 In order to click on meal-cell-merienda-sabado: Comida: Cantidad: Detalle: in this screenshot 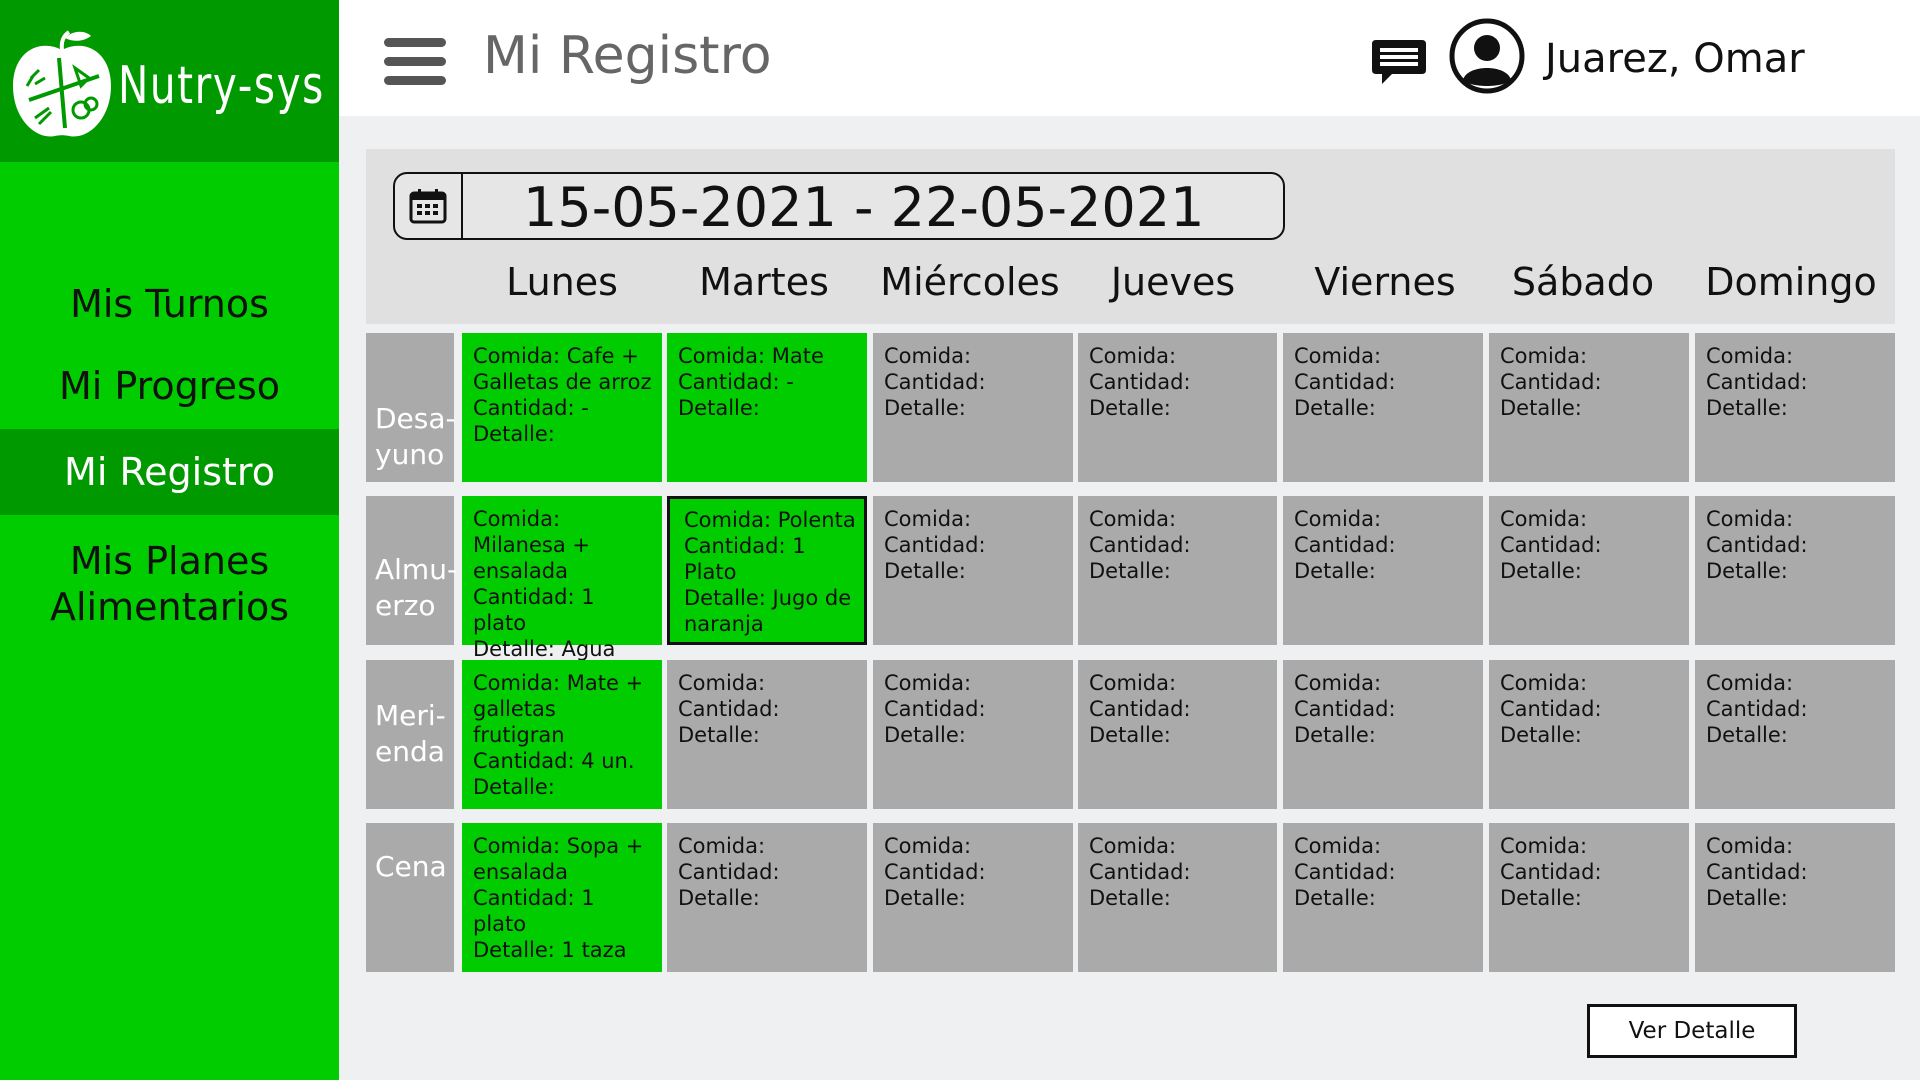, I will do `click(1589, 734)`.